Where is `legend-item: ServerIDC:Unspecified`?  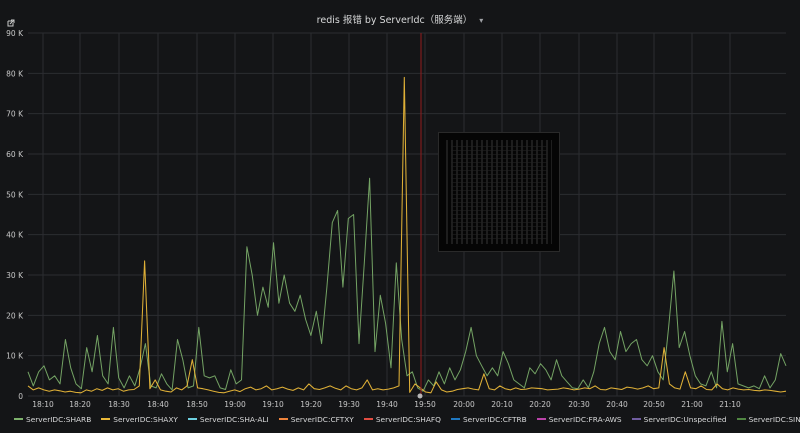 legend-item: ServerIDC:Unspecified is located at coordinates (679, 419).